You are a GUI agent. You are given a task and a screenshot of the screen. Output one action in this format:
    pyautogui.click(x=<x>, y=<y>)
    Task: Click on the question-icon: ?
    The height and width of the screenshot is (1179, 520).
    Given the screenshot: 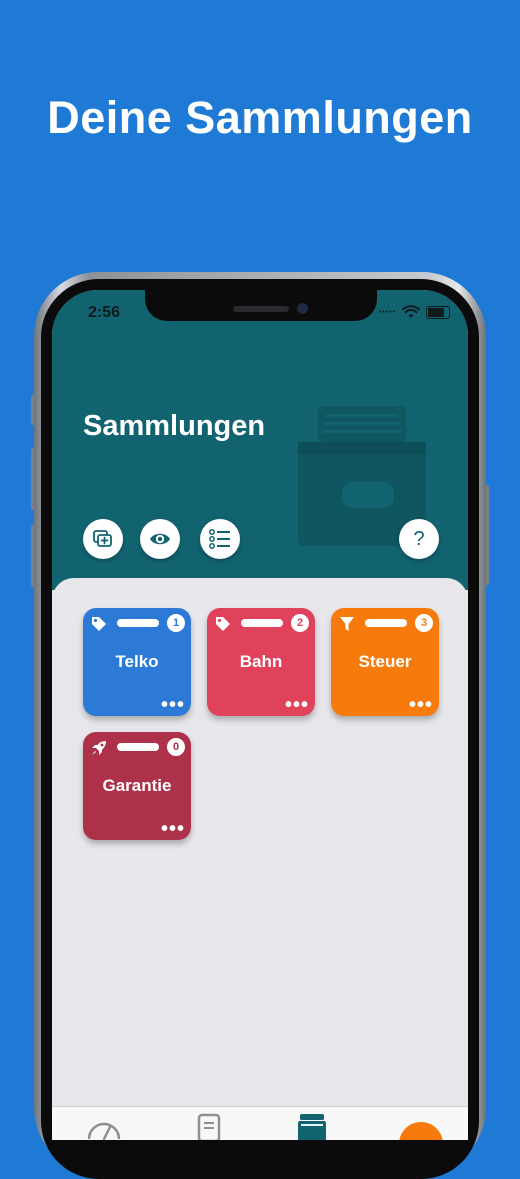 What is the action you would take?
    pyautogui.click(x=419, y=538)
    